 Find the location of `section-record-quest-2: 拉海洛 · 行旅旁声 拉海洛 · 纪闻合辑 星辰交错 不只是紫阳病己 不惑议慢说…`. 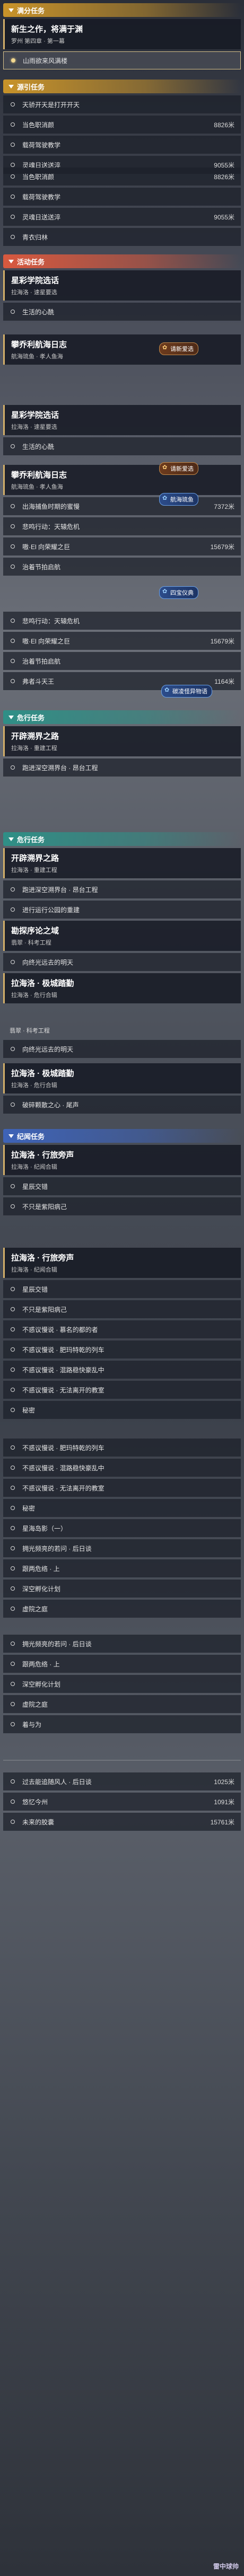

section-record-quest-2: 拉海洛 · 行旅旁声 拉海洛 · 纪闻合辑 星辰交错 不只是紫阳病己 不惑议慢说… is located at coordinates (122, 1332).